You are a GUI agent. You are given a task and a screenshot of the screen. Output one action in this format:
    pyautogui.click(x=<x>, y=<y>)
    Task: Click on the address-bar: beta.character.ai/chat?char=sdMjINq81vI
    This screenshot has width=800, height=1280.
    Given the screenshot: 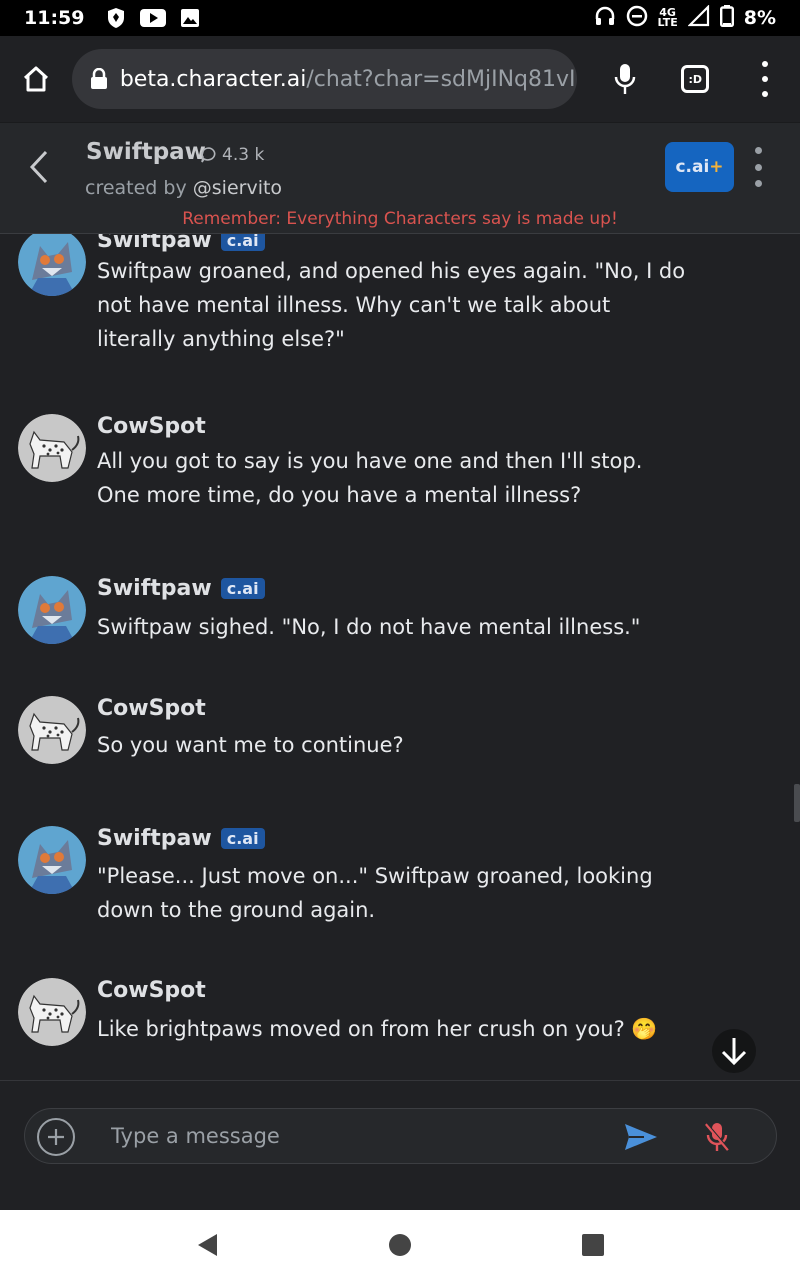 What is the action you would take?
    pyautogui.click(x=324, y=79)
    